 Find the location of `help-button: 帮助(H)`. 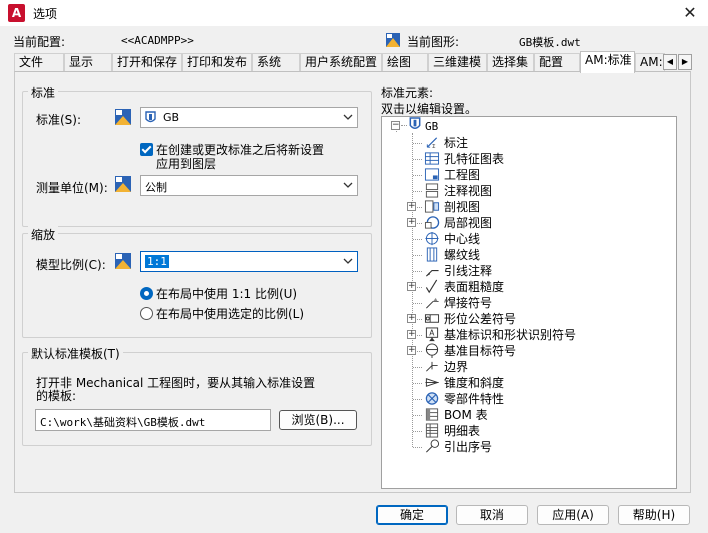

help-button: 帮助(H) is located at coordinates (654, 515).